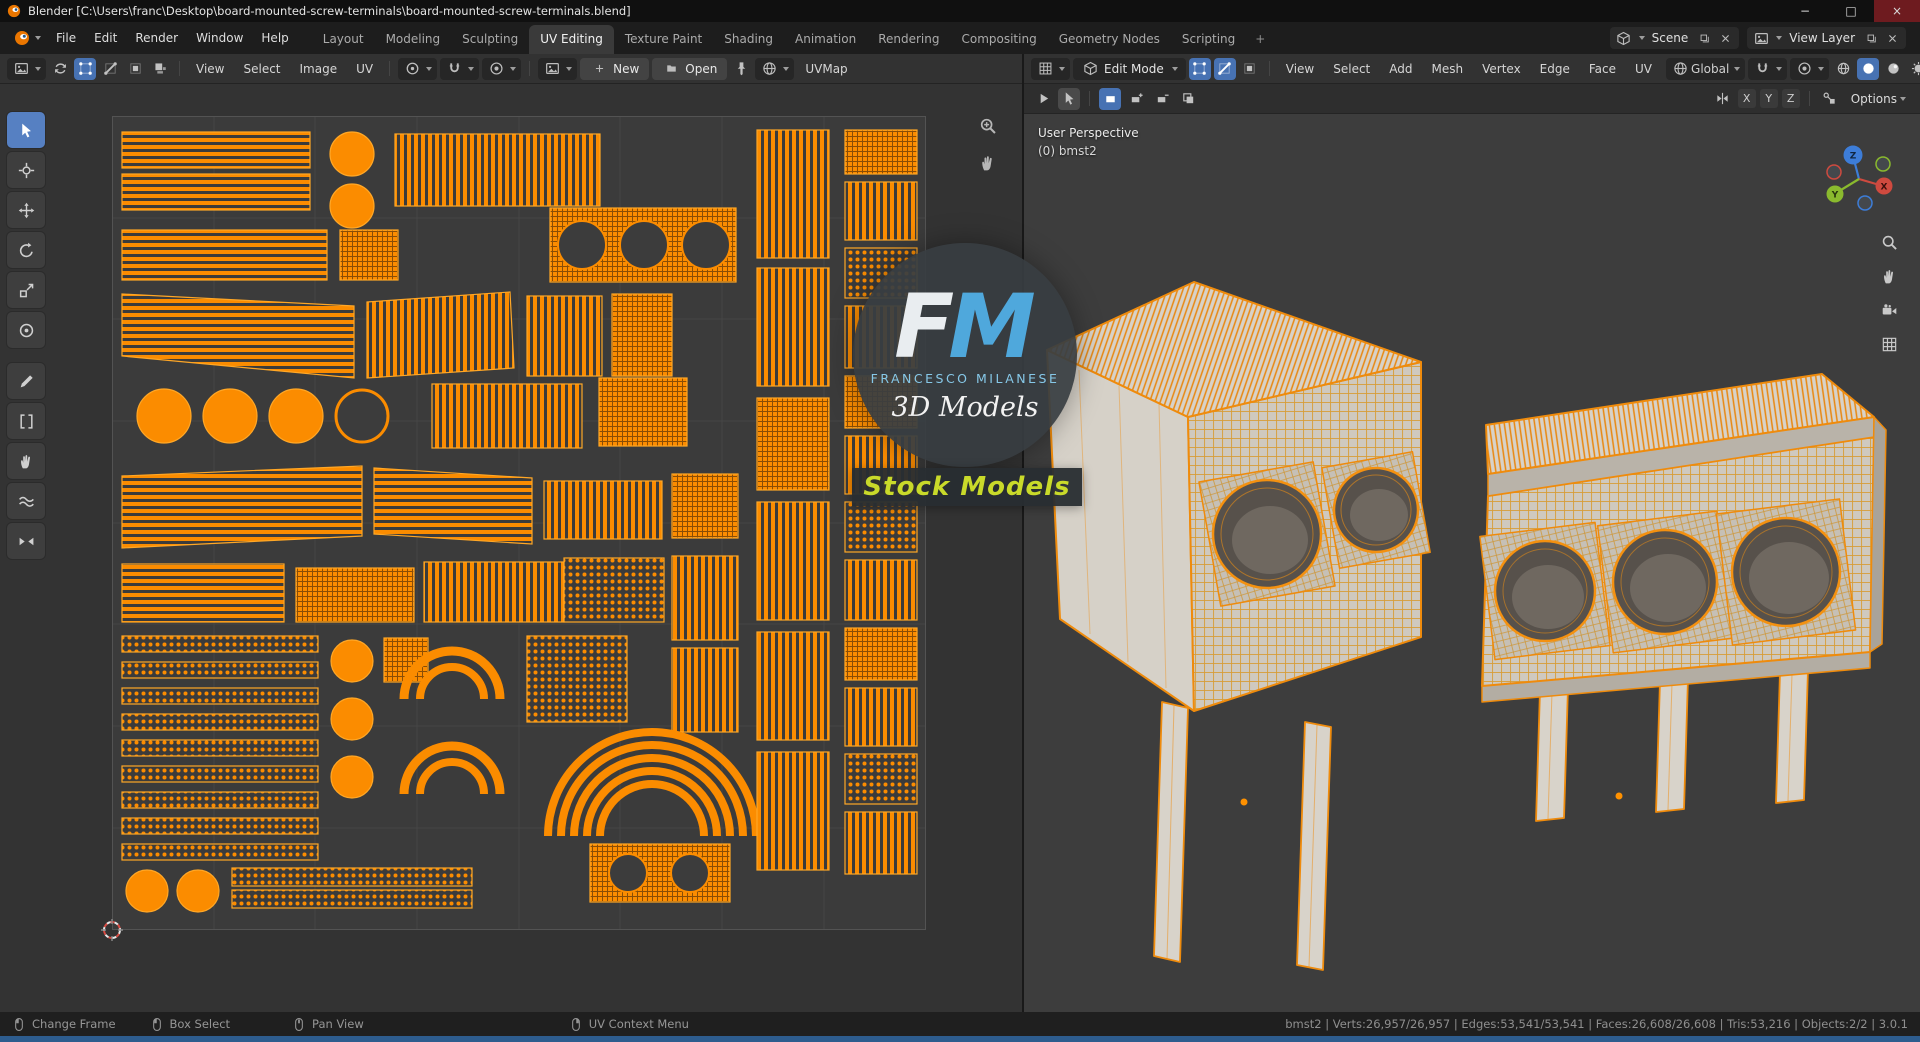 This screenshot has height=1042, width=1920. I want to click on tool-relax, so click(26, 501).